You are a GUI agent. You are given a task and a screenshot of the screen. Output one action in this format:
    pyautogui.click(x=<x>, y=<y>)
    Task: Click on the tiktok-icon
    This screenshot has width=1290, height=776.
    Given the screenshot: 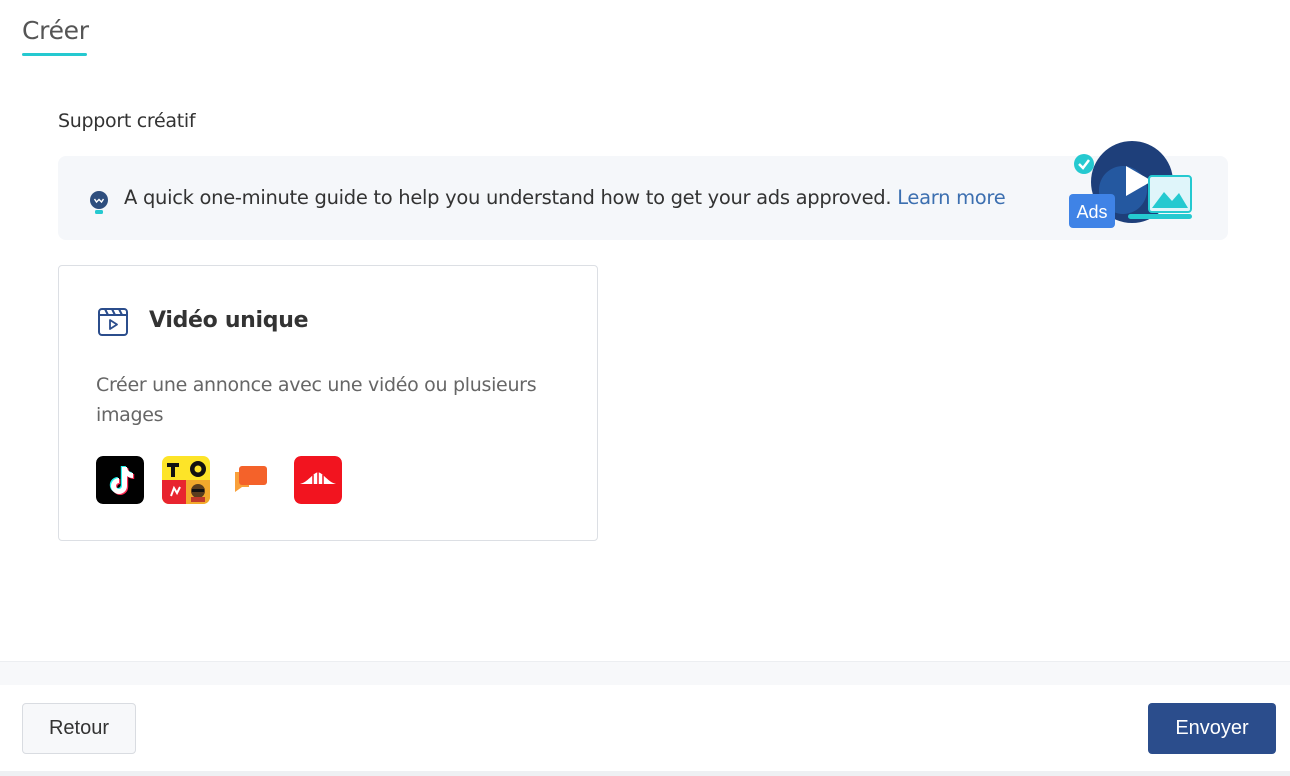 What is the action you would take?
    pyautogui.click(x=120, y=480)
    